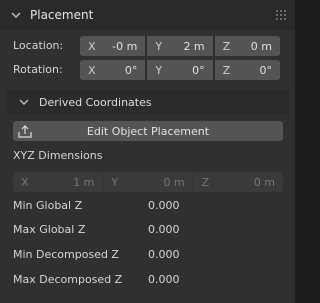 This screenshot has height=303, width=320. I want to click on max-global-z-row: Max Global Z 0.000, so click(148, 231).